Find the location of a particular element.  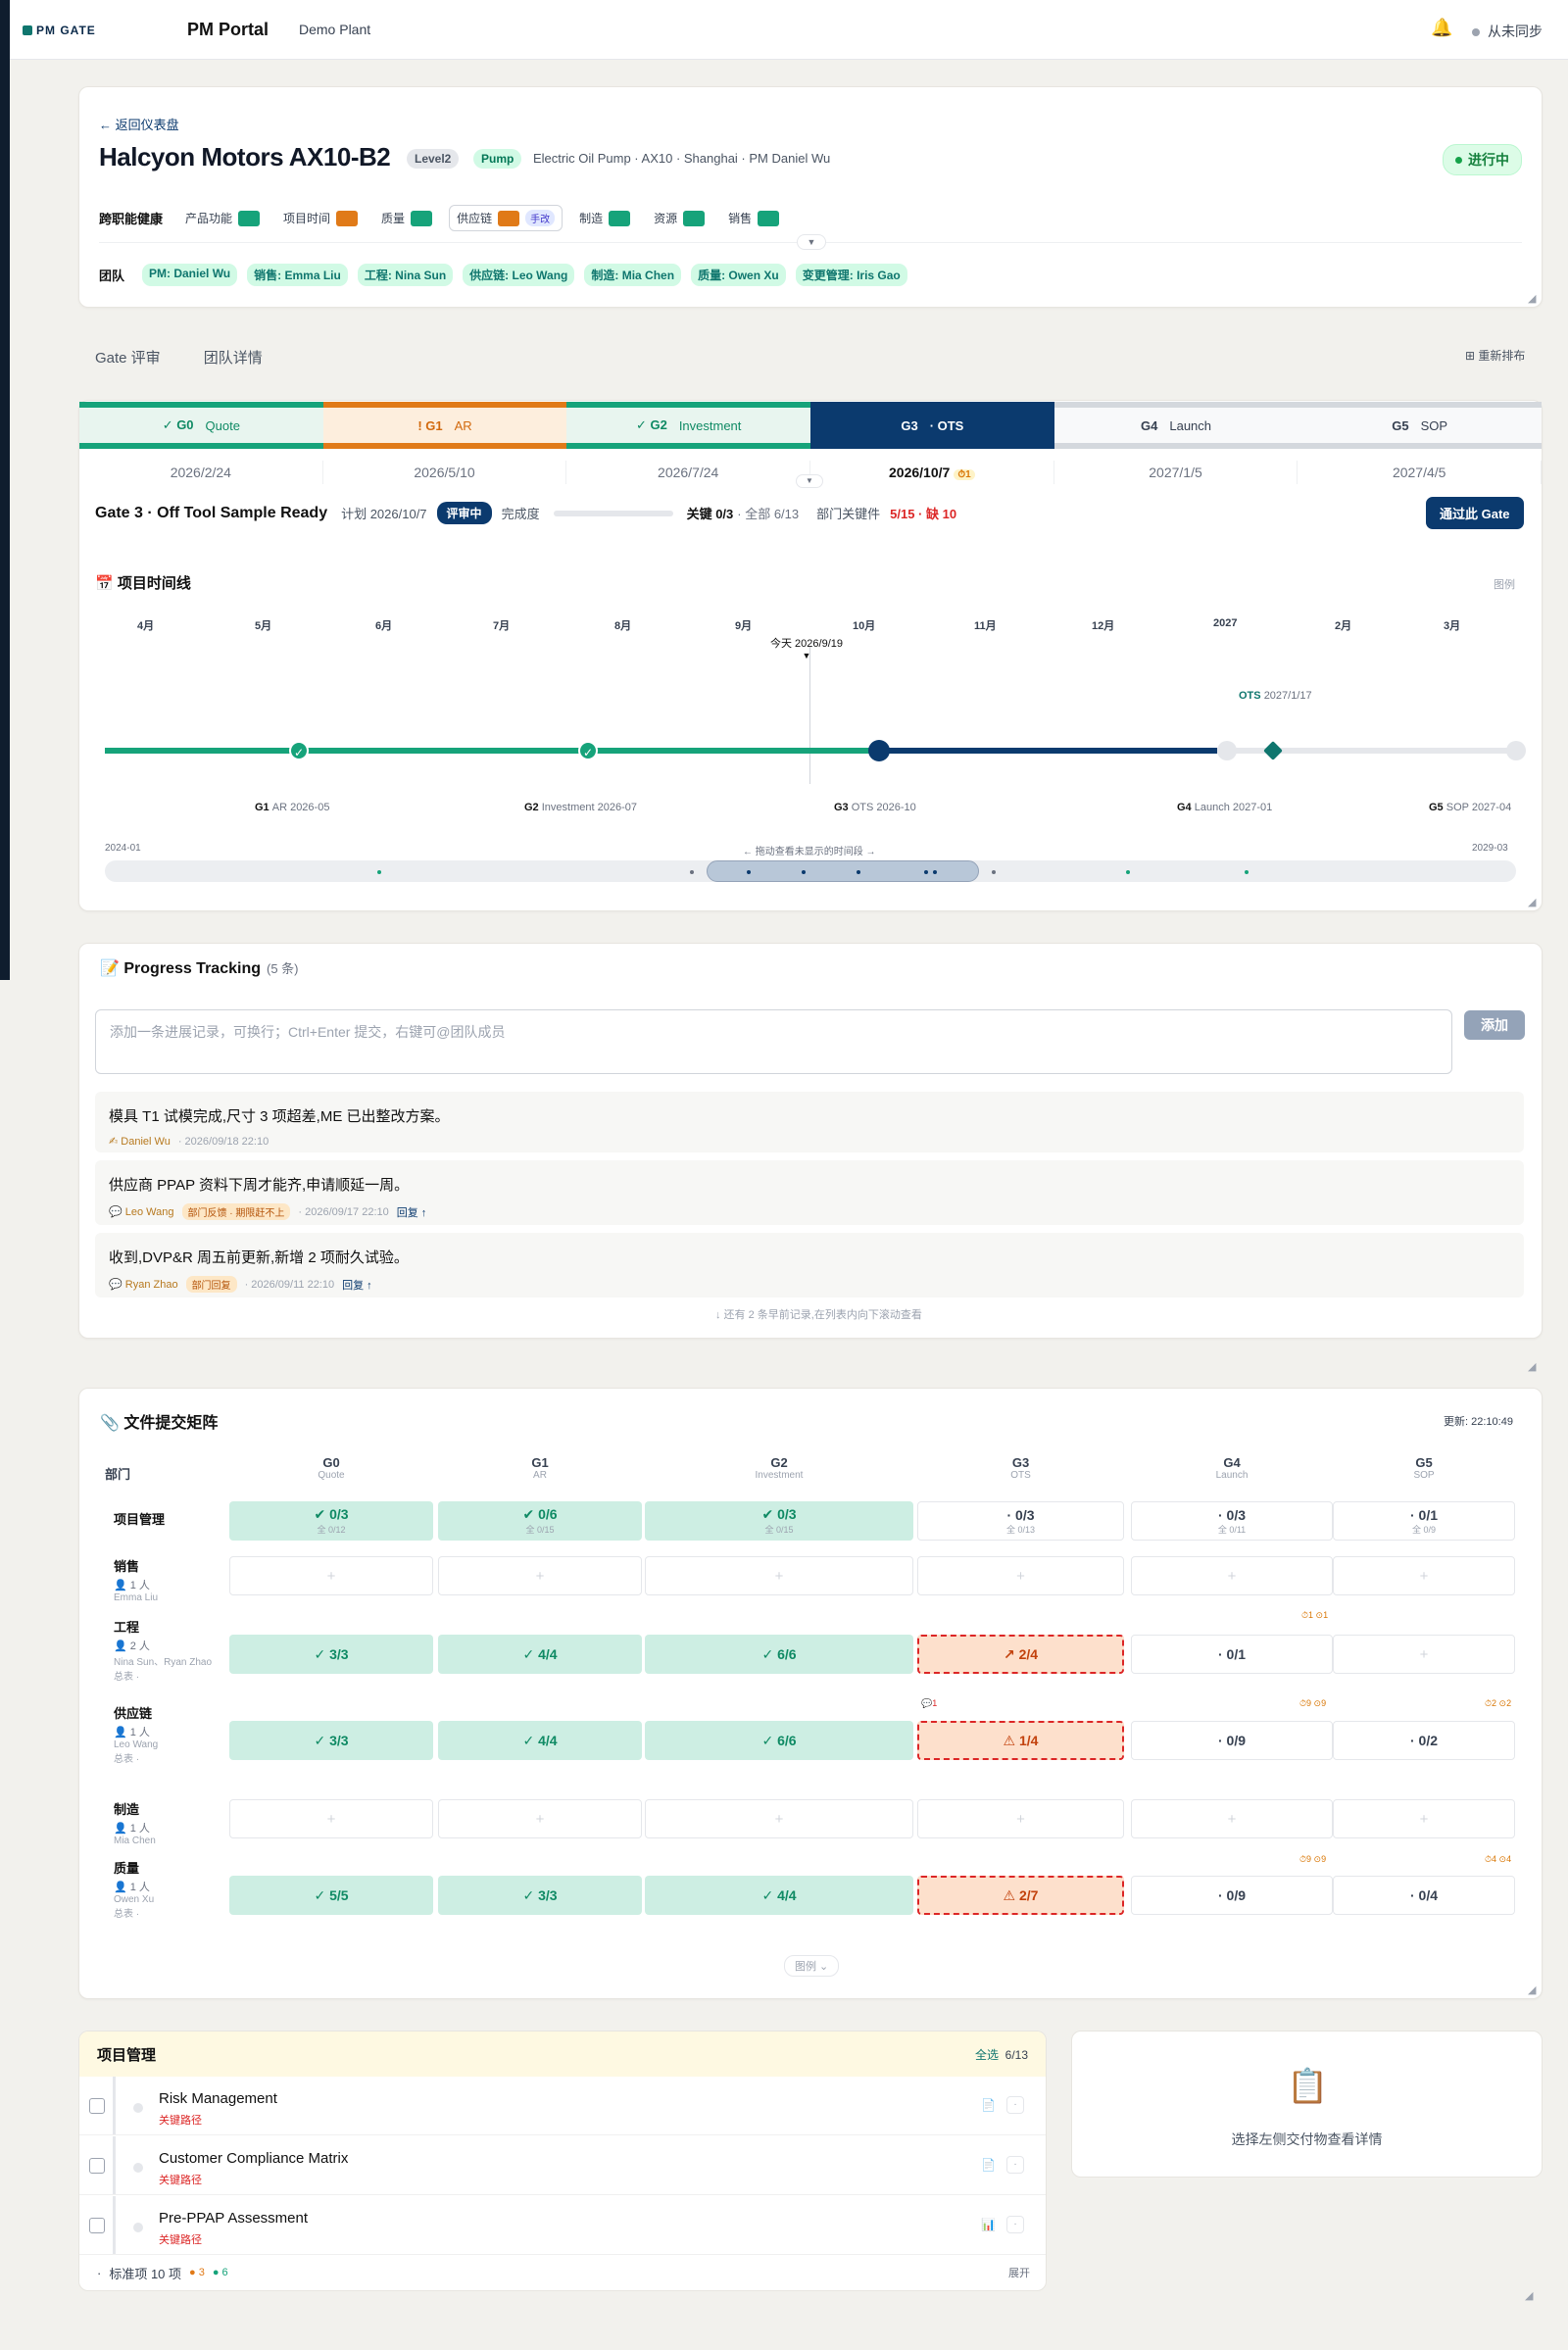

health-item: 资源 is located at coordinates (679, 218).